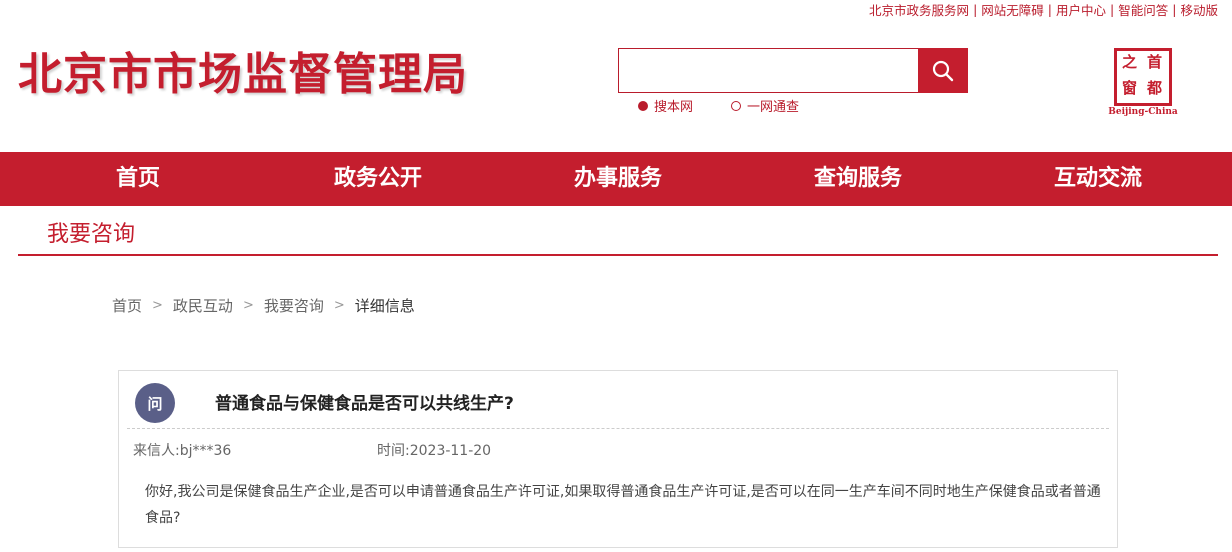 The image size is (1232, 552). Describe the element at coordinates (1143, 112) in the screenshot. I see `logo-caption: Beijing-China` at that location.